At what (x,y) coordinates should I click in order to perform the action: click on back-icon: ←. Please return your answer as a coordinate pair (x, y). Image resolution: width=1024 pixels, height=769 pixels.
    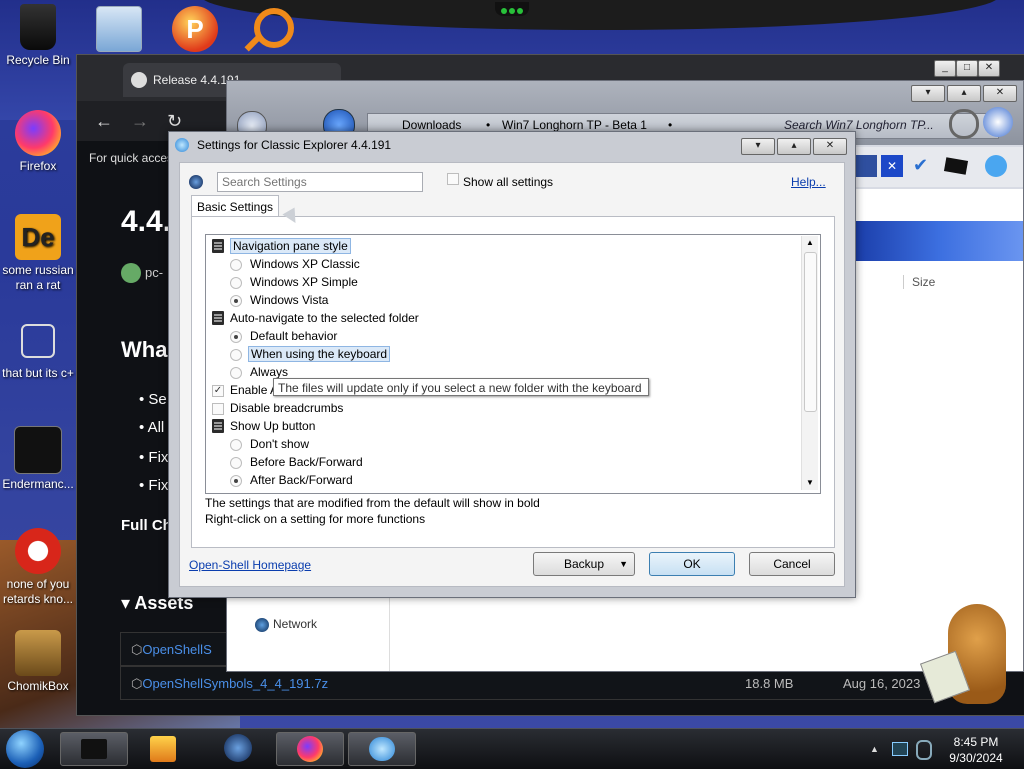
    Looking at the image, I should click on (104, 121).